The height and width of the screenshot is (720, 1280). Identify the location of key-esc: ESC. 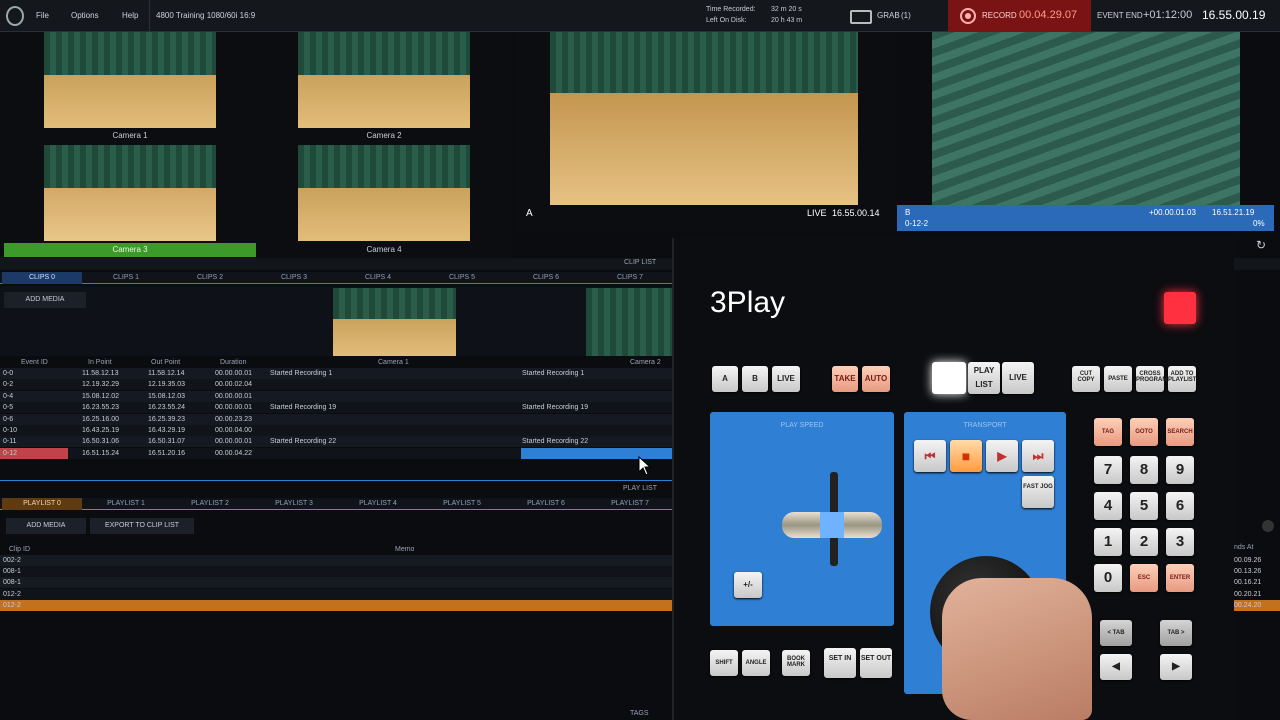
(1144, 578).